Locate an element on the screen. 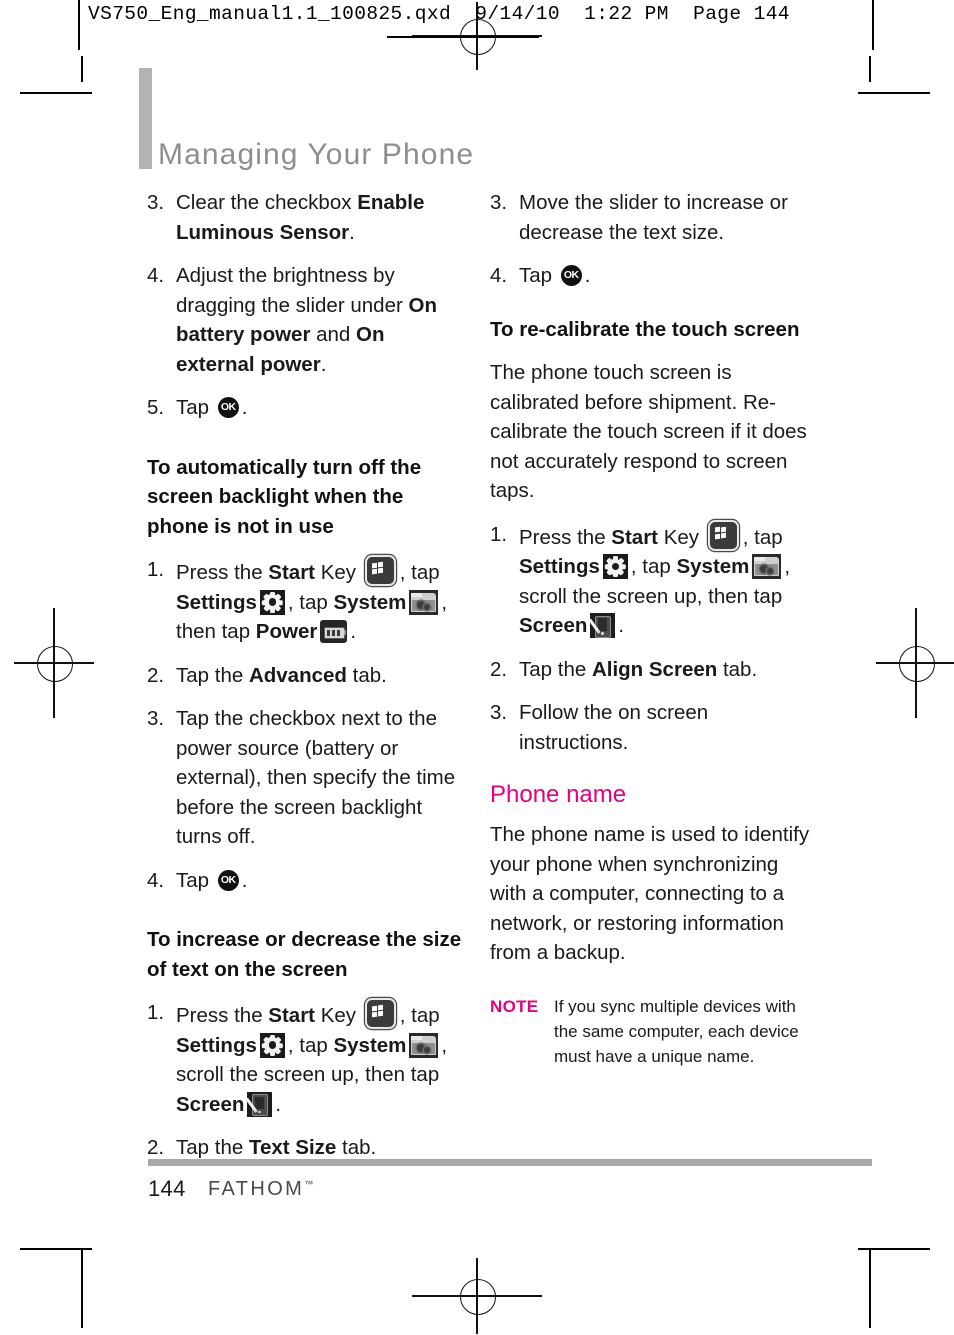 The image size is (954, 1335). page-number: 144 is located at coordinates (167, 1188).